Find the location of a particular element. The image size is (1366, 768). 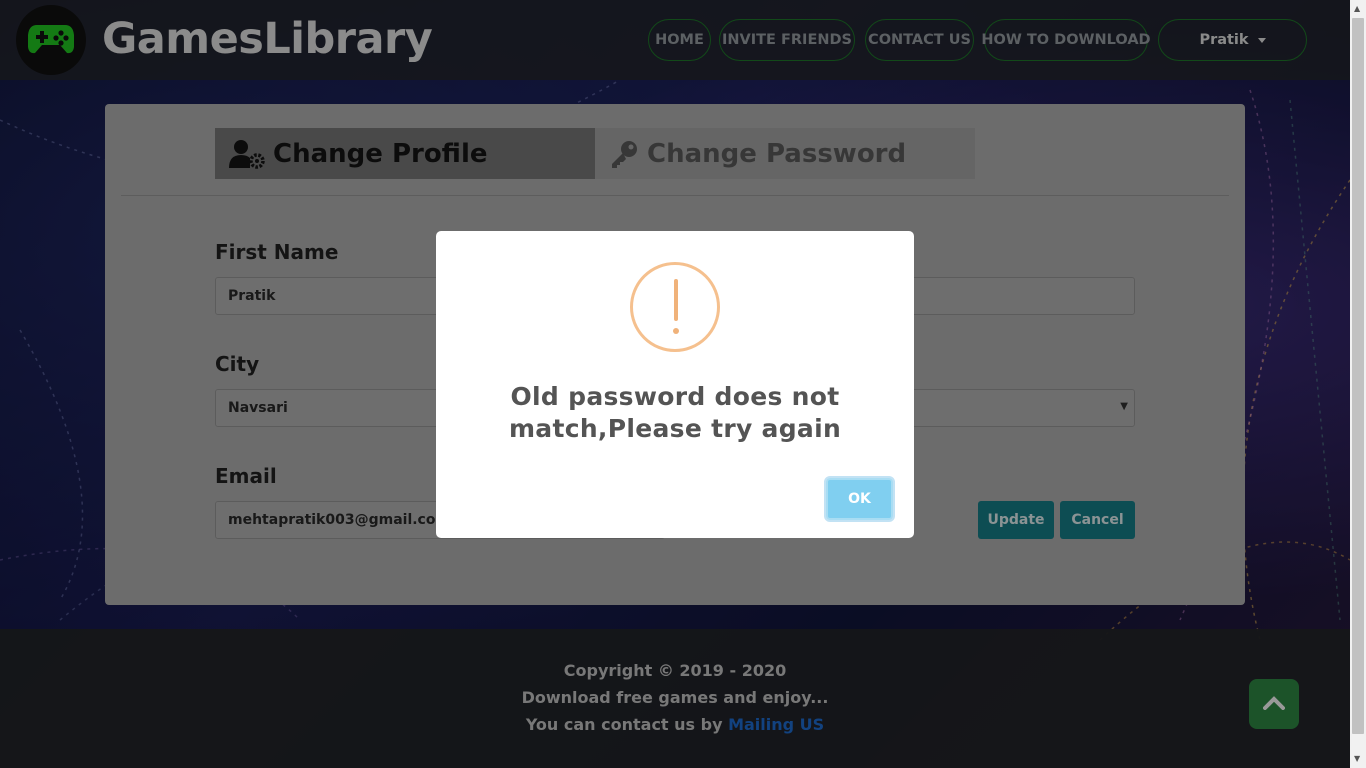

scrollbar-thumb is located at coordinates (1358, 376).